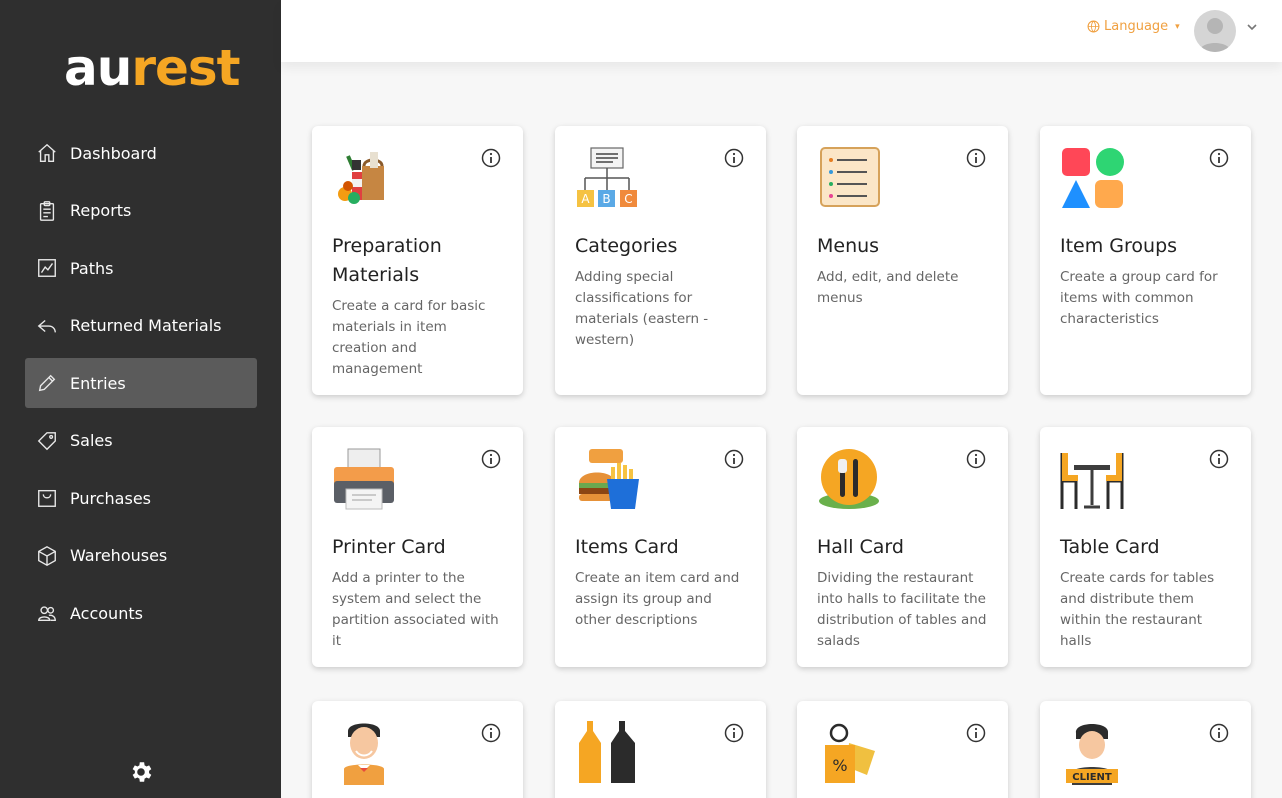  I want to click on brand-logo: aurest, so click(152, 68).